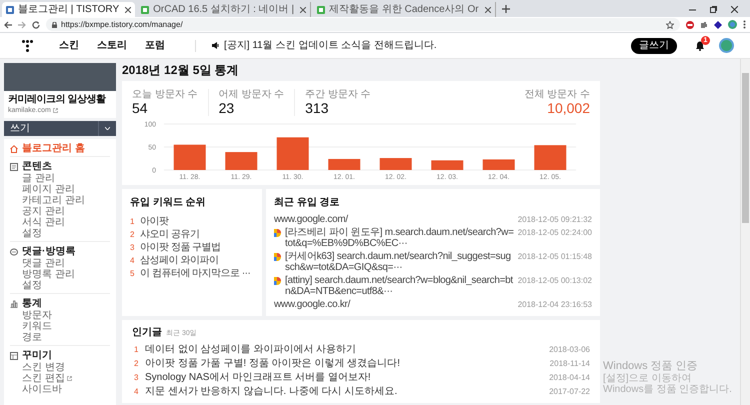 Image resolution: width=750 pixels, height=405 pixels. What do you see at coordinates (700, 45) in the screenshot?
I see `bell-icon` at bounding box center [700, 45].